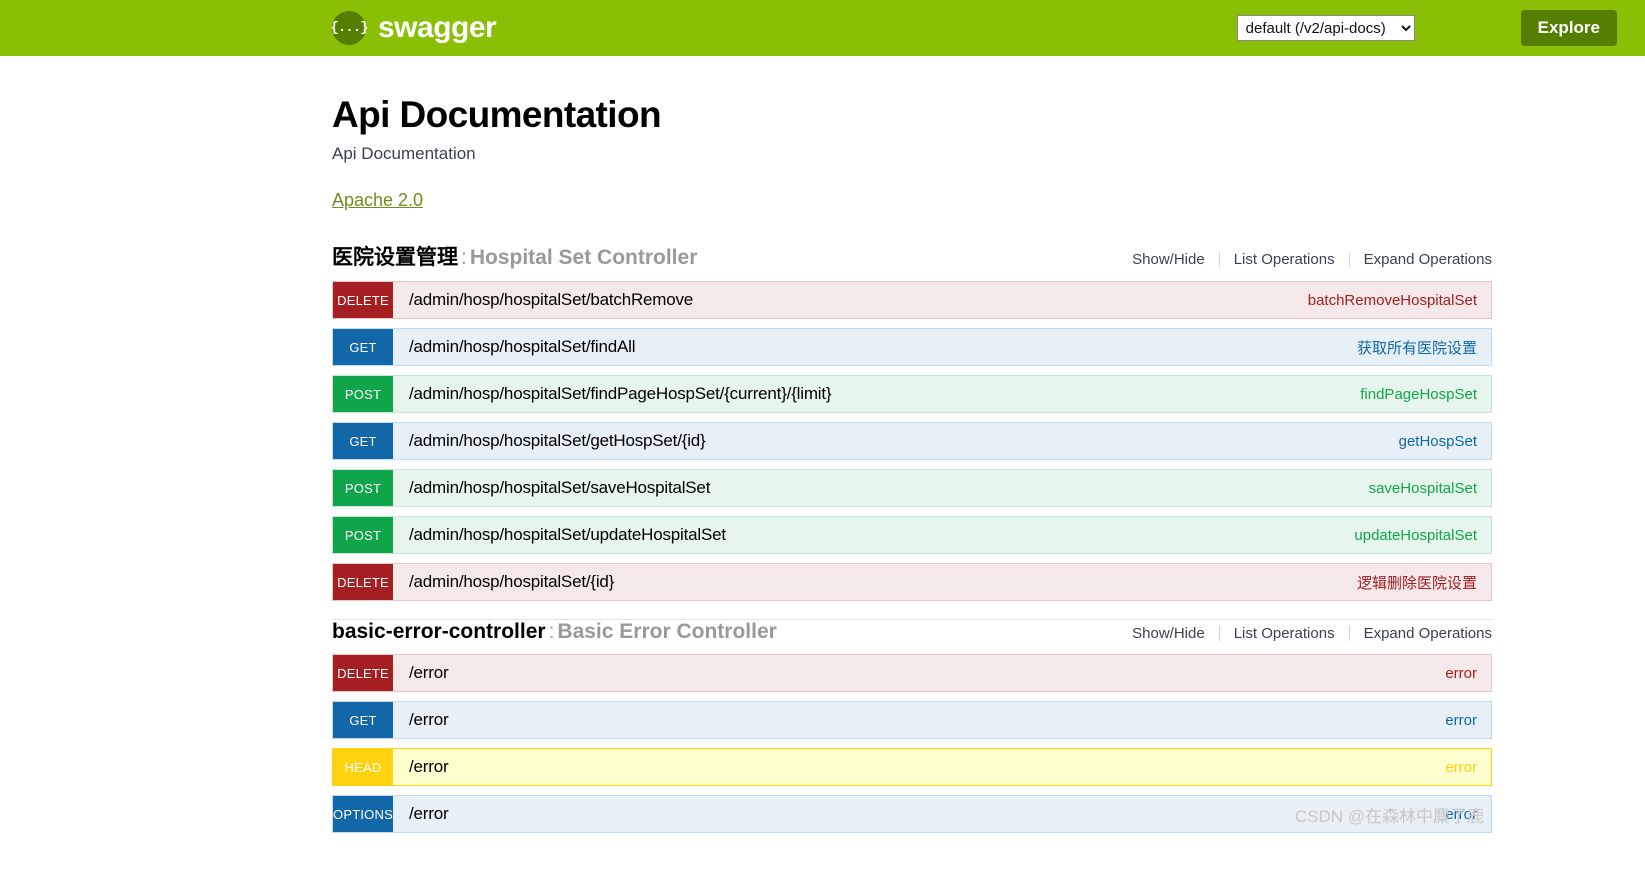 This screenshot has width=1645, height=880. What do you see at coordinates (912, 767) in the screenshot?
I see `operation-row: HEAD/error error` at bounding box center [912, 767].